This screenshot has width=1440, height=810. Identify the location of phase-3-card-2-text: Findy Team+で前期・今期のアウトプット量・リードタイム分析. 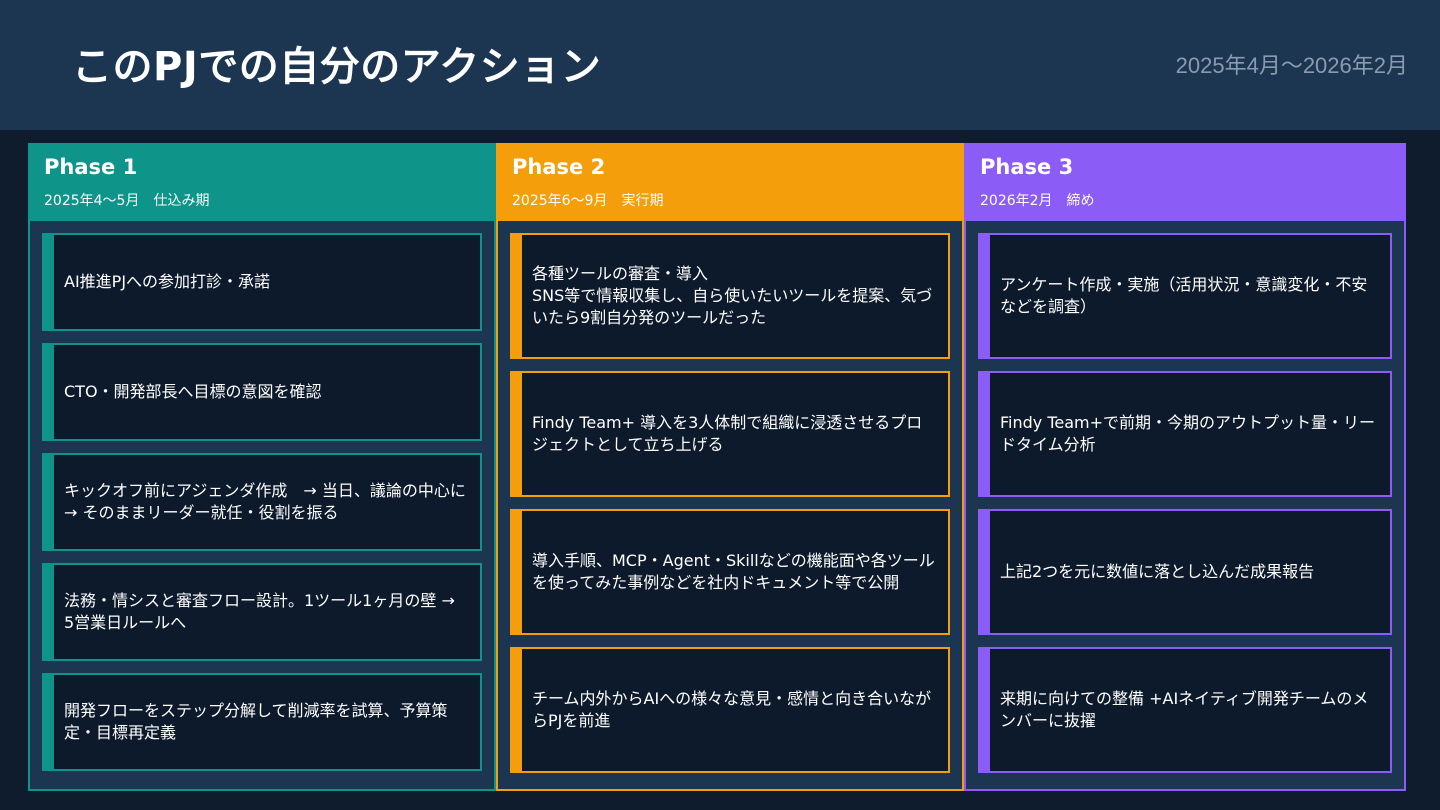
(1188, 433).